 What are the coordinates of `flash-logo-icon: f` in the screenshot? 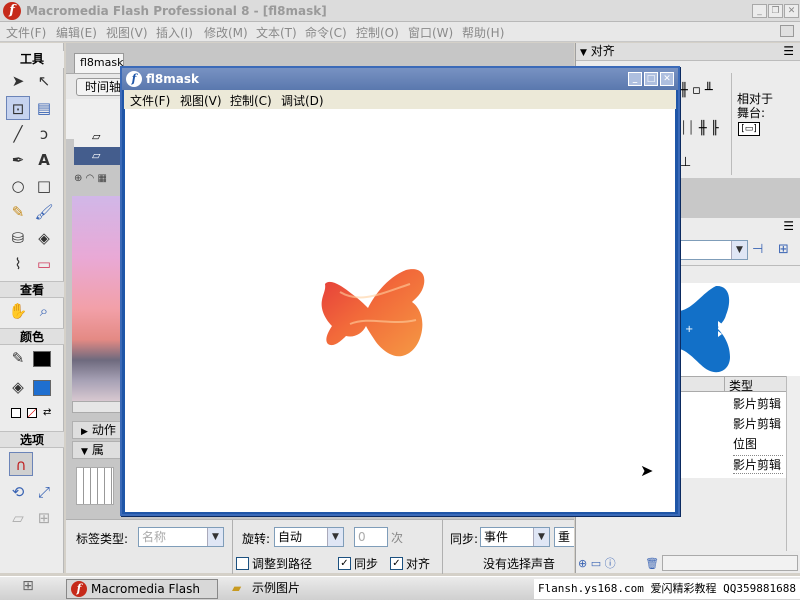 It's located at (12, 11).